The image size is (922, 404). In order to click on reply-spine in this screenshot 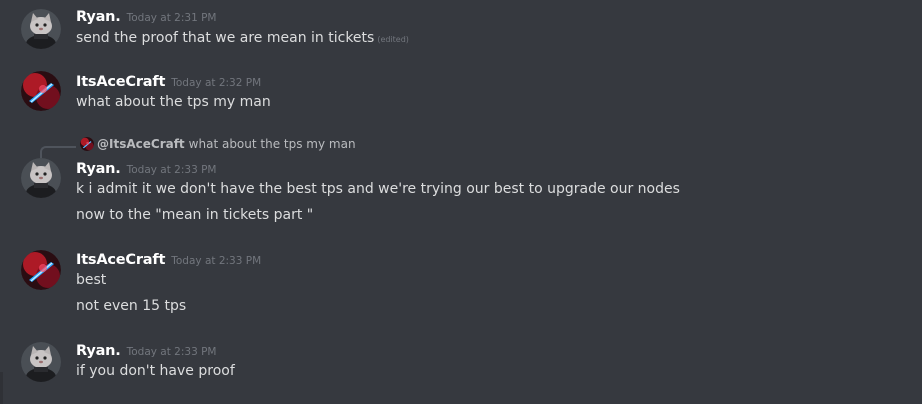, I will do `click(58, 152)`.